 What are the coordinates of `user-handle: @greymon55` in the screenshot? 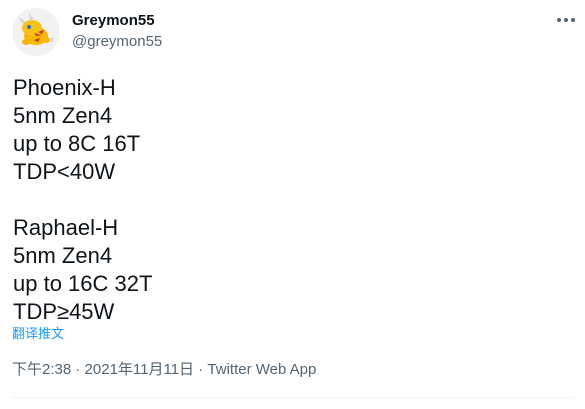 It's located at (117, 42).